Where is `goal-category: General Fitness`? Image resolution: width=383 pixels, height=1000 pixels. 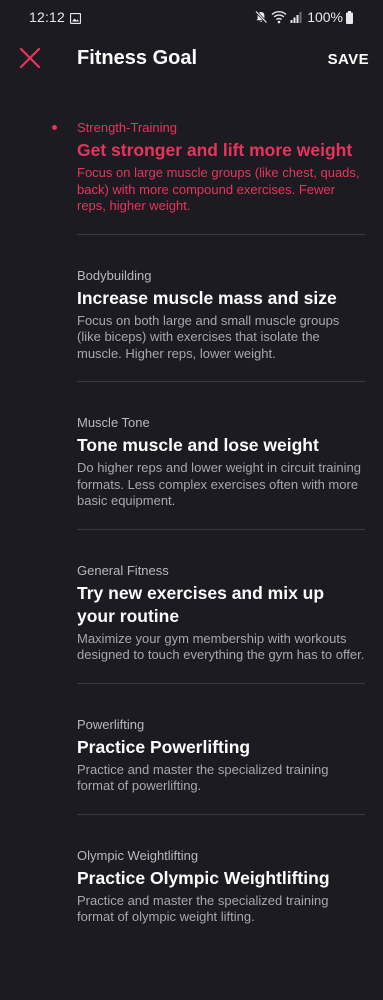 goal-category: General Fitness is located at coordinates (123, 570).